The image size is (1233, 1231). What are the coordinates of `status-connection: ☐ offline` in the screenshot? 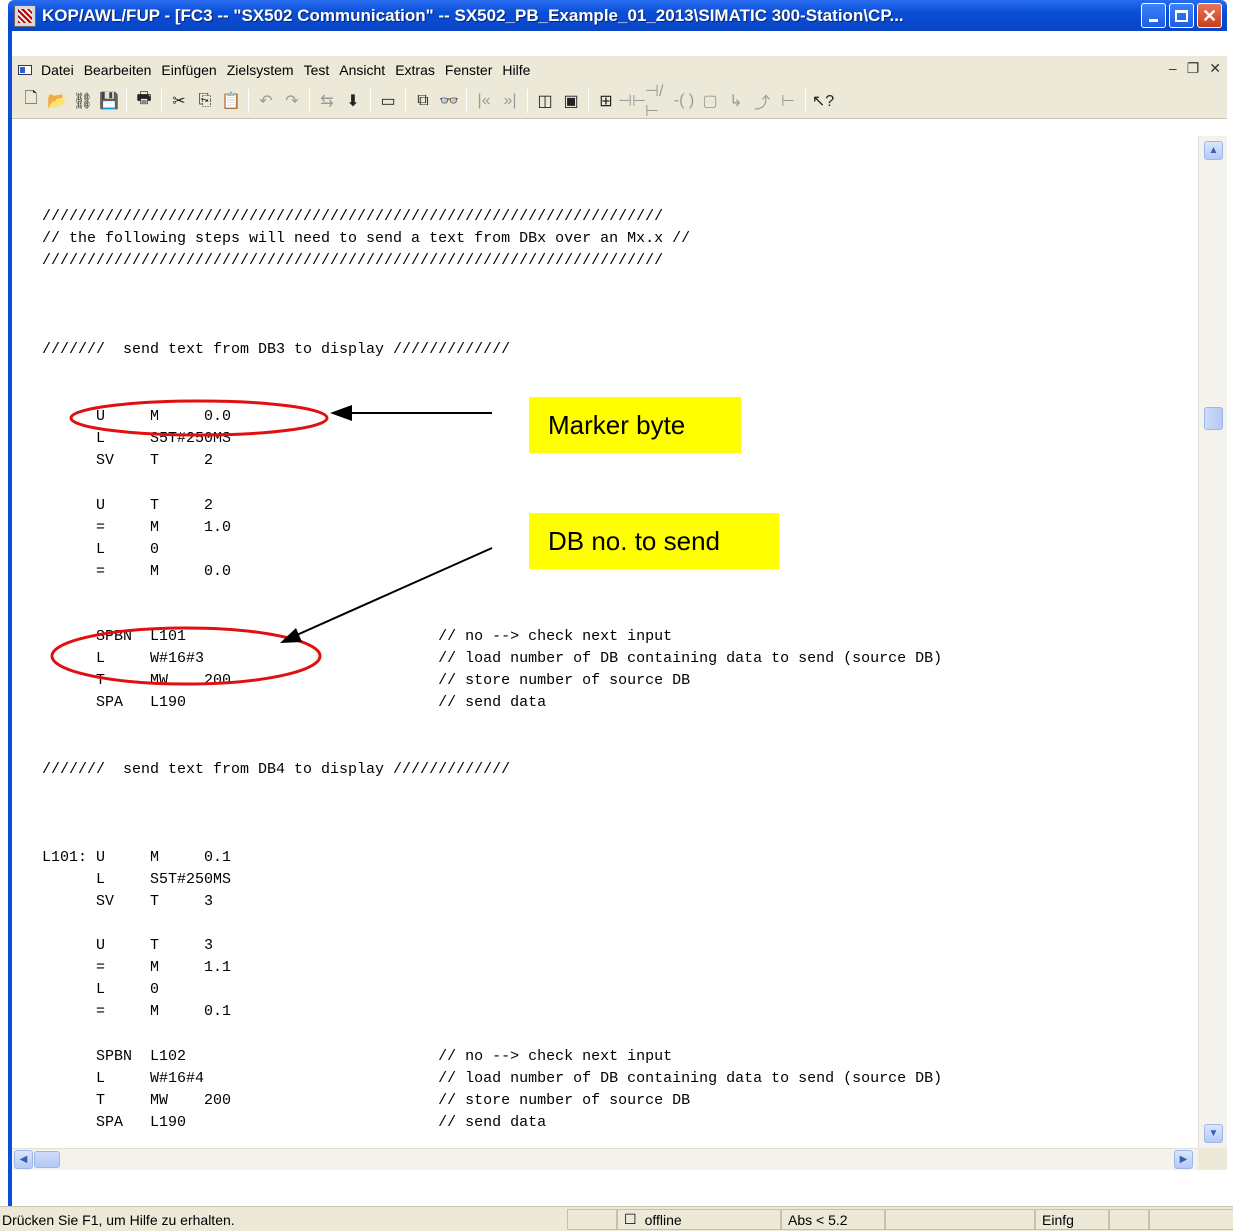 It's located at (699, 1219).